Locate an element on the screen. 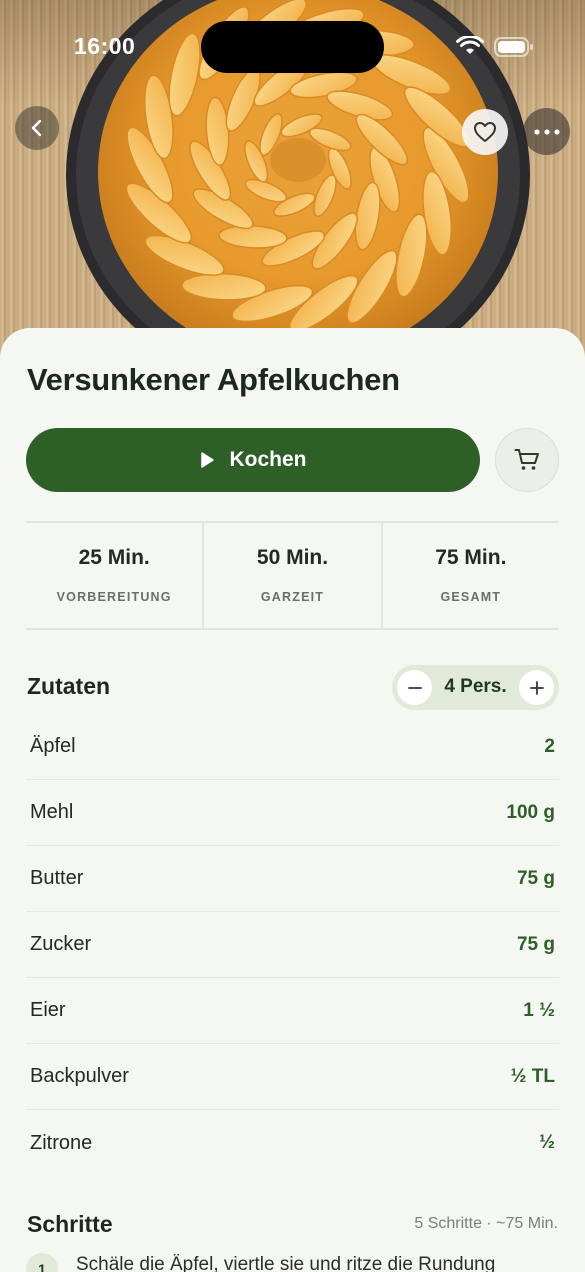 The height and width of the screenshot is (1272, 585). dynamic-island is located at coordinates (292, 47).